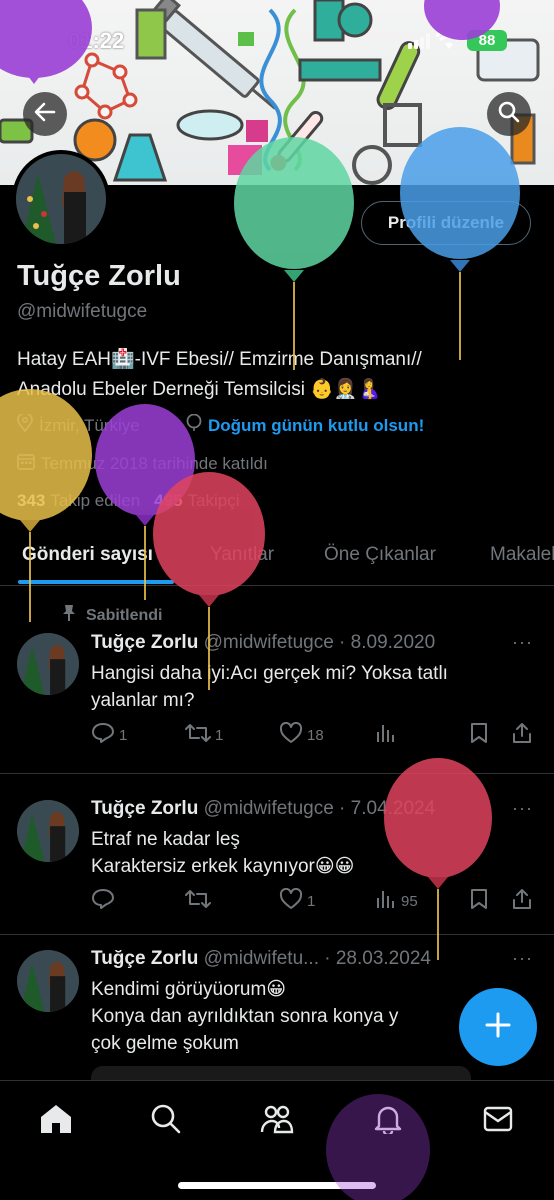  What do you see at coordinates (87, 555) in the screenshot?
I see `tab-posts: Gönderi sayısı` at bounding box center [87, 555].